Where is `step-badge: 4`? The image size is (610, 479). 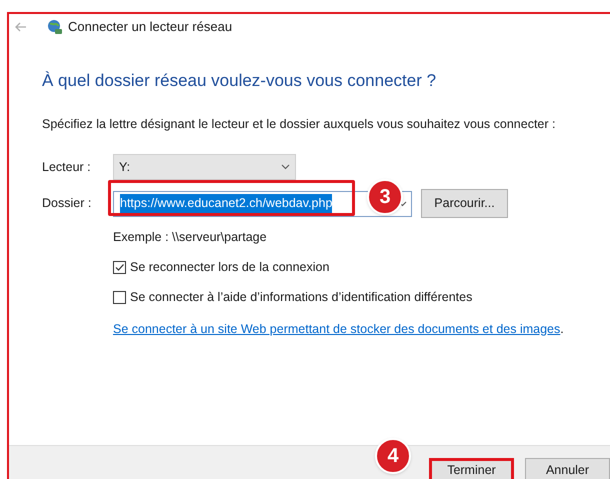 step-badge: 4 is located at coordinates (393, 456).